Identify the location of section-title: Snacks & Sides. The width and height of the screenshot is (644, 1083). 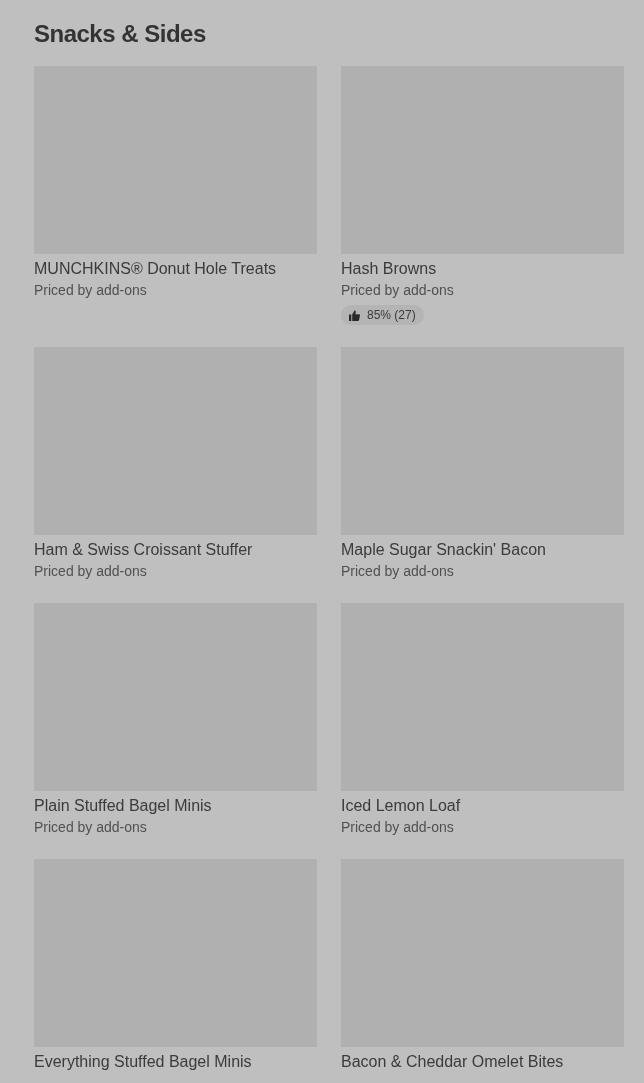
(120, 34).